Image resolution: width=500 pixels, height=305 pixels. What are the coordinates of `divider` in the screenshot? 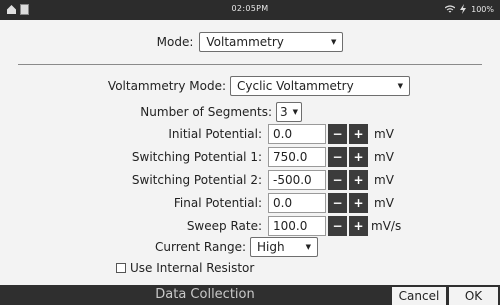 It's located at (250, 64).